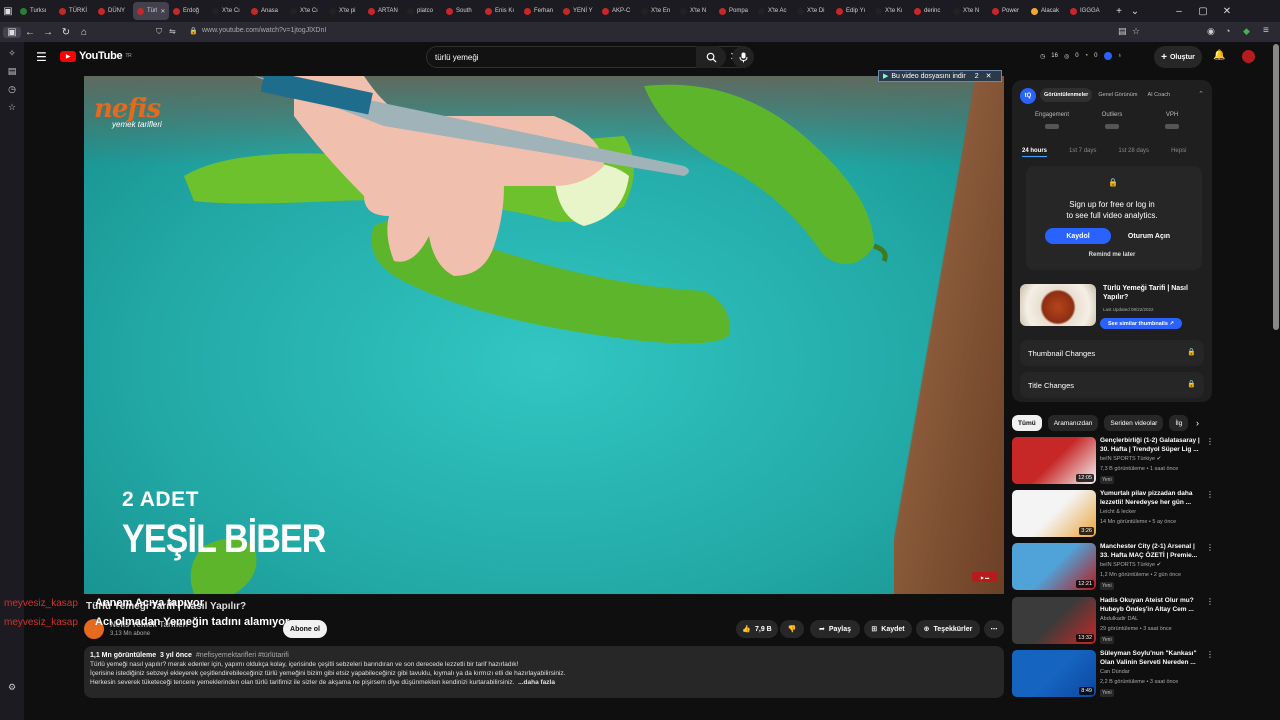 This screenshot has width=1280, height=720. What do you see at coordinates (1122, 31) in the screenshot?
I see `reader-icon: ▤` at bounding box center [1122, 31].